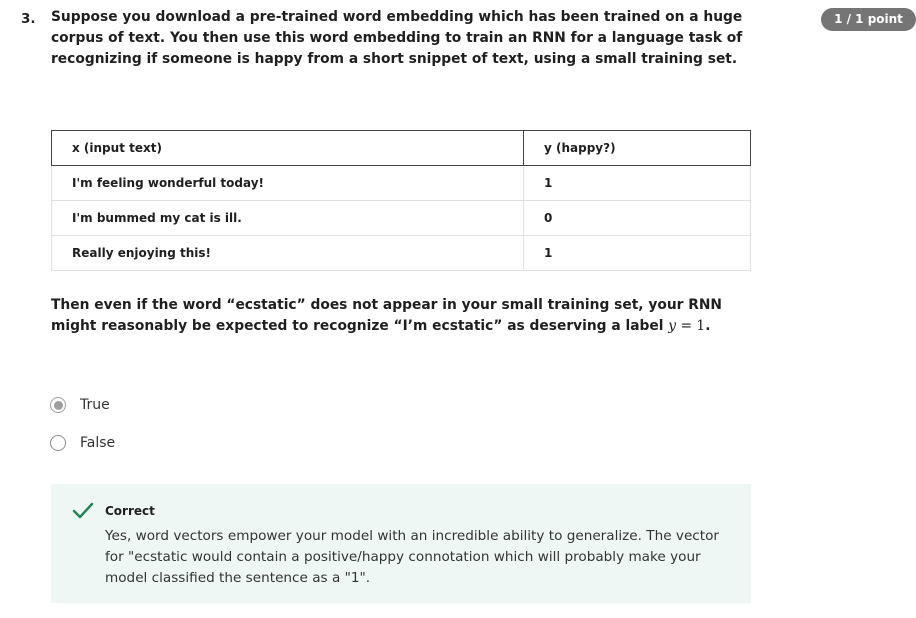  Describe the element at coordinates (287, 253) in the screenshot. I see `table-cell-input: Really enjoying this!` at that location.